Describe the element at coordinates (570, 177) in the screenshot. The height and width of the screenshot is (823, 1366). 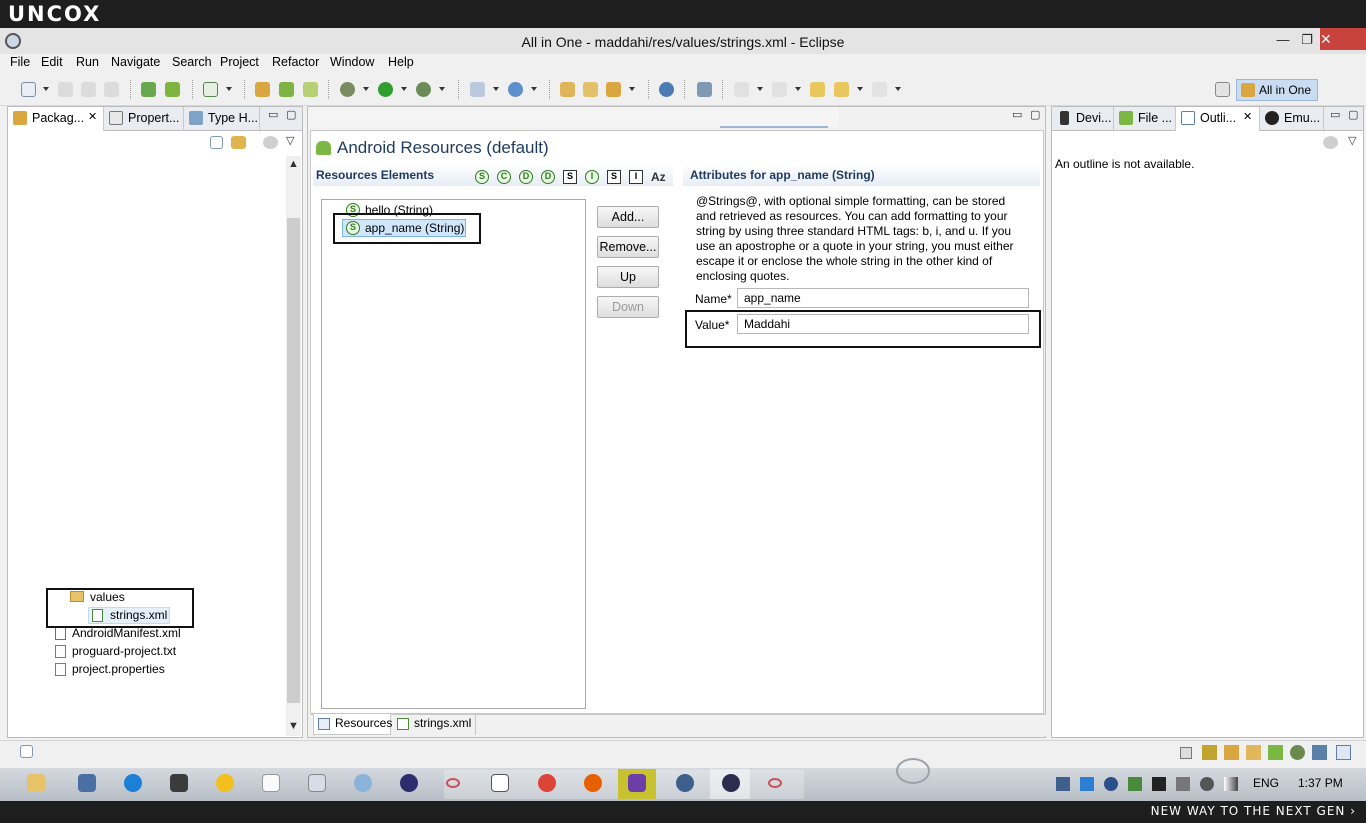
I see `add-style-icon: S` at that location.